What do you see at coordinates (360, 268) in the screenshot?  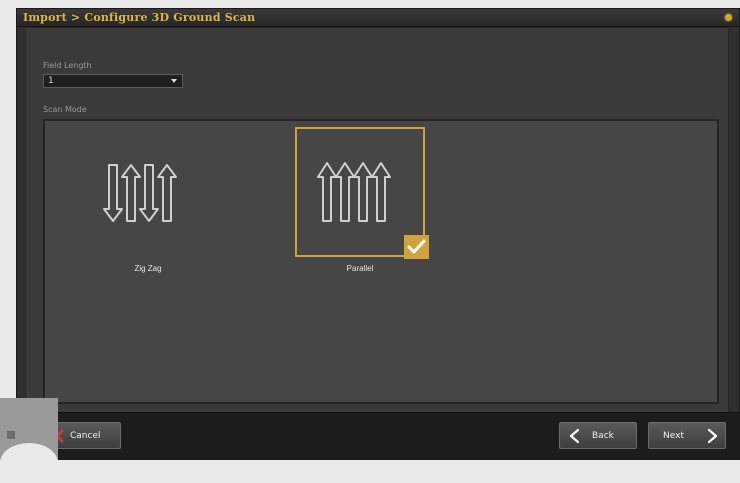 I see `scan-mode-parallel-label: Parallel` at bounding box center [360, 268].